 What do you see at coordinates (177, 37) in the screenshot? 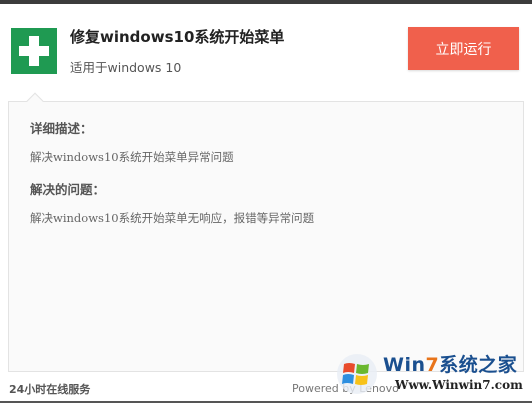
I see `app-title: 修复windows10系统开始菜单` at bounding box center [177, 37].